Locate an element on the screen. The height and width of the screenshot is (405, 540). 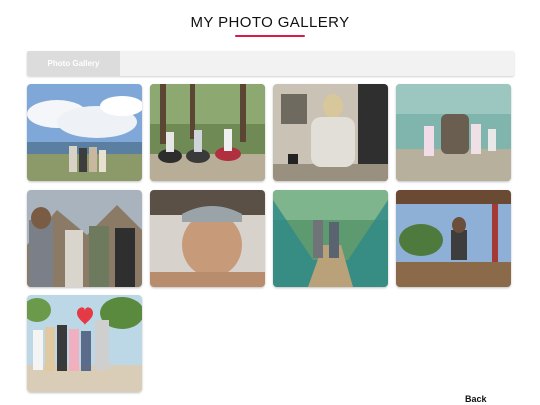
tab-photo-gallery: Photo Gallery is located at coordinates (73, 63).